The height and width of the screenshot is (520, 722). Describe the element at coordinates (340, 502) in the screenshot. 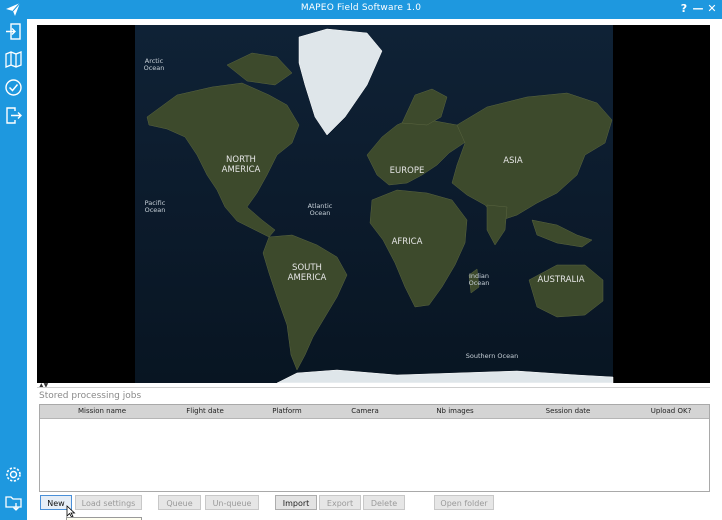

I see `export-button: Export` at that location.